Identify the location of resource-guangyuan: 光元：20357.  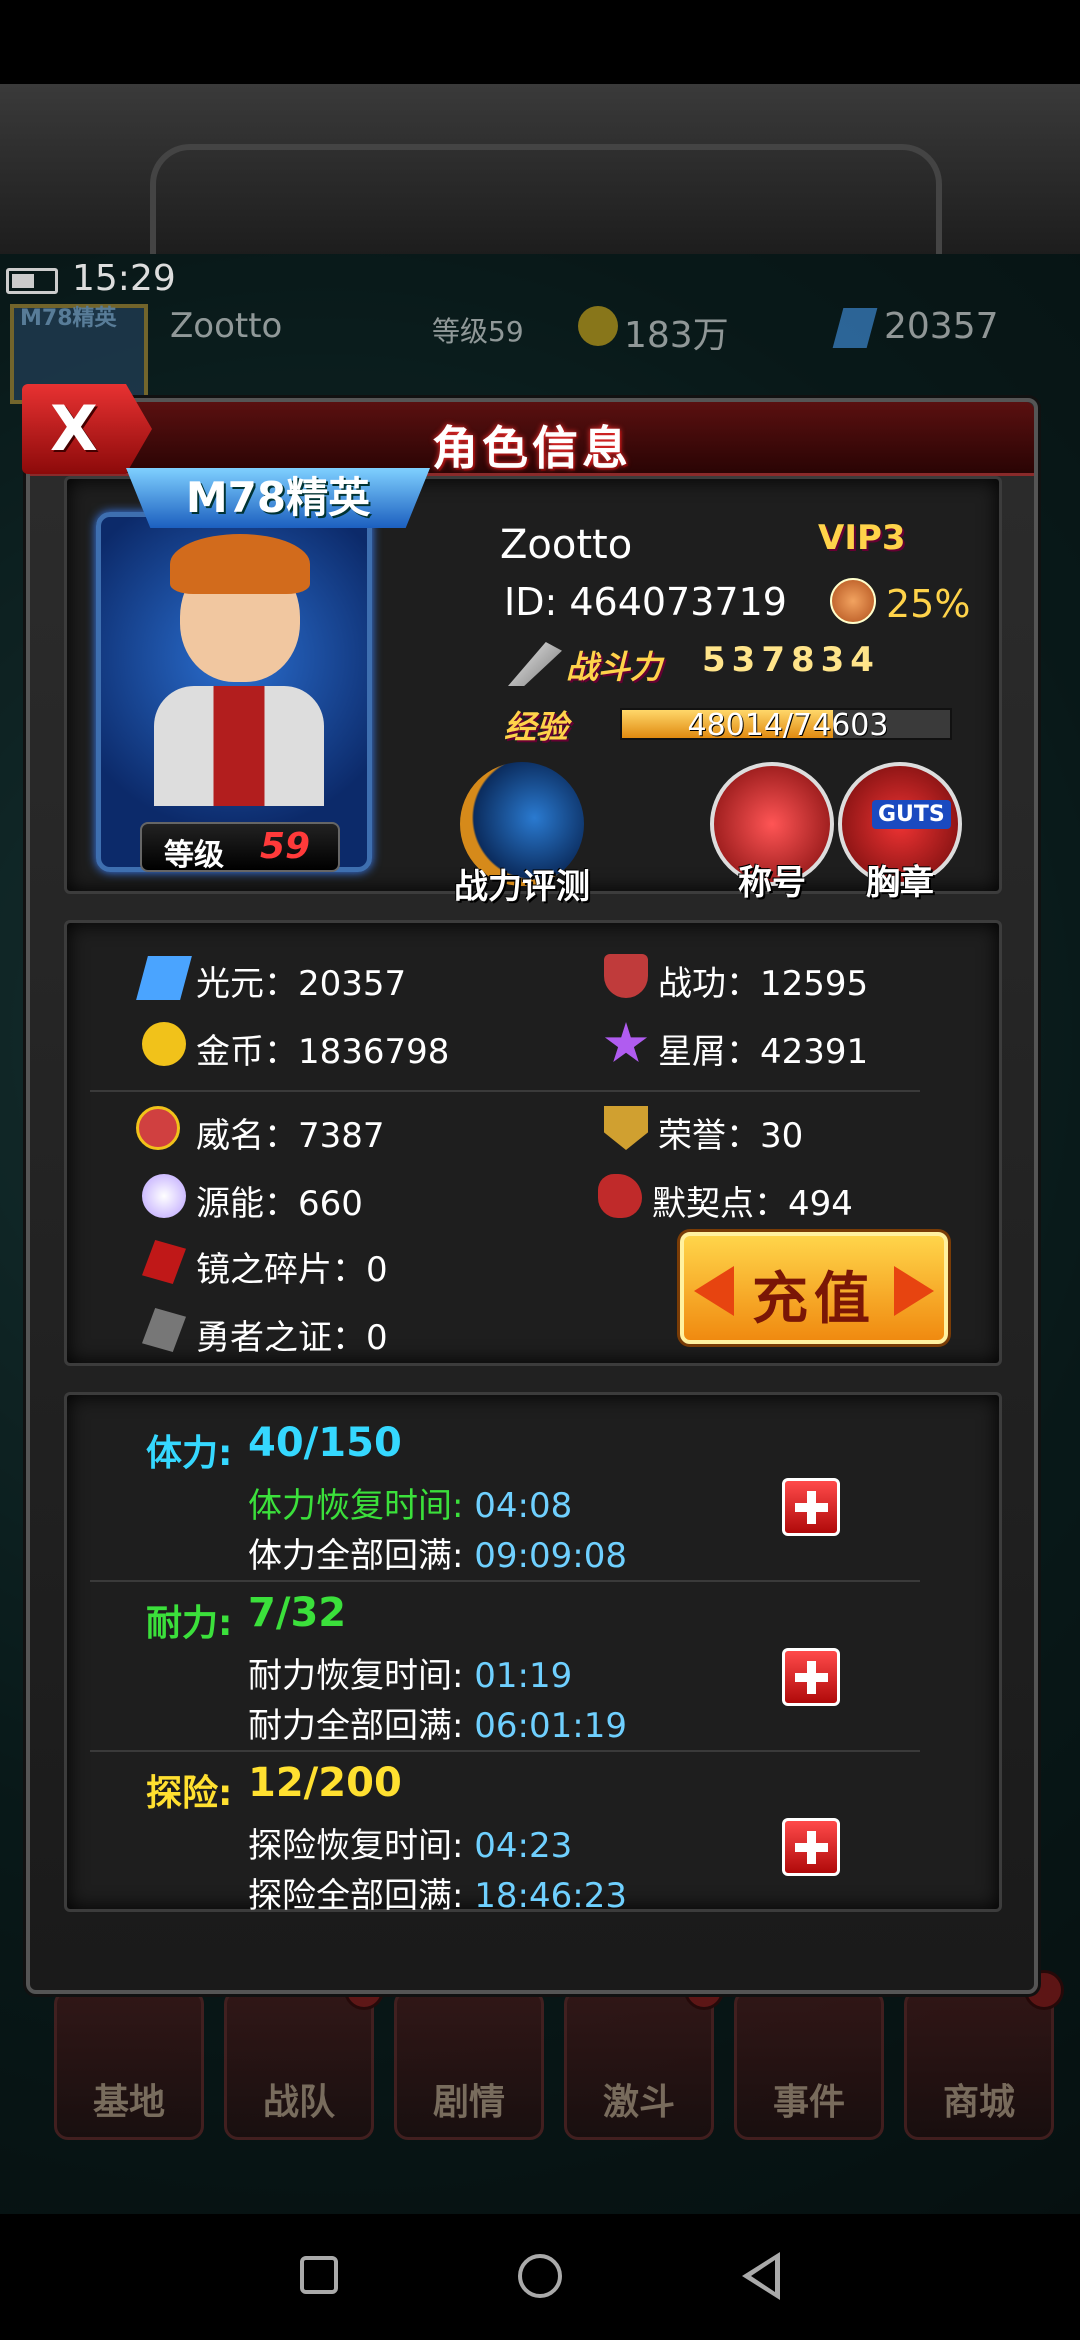
(301, 984).